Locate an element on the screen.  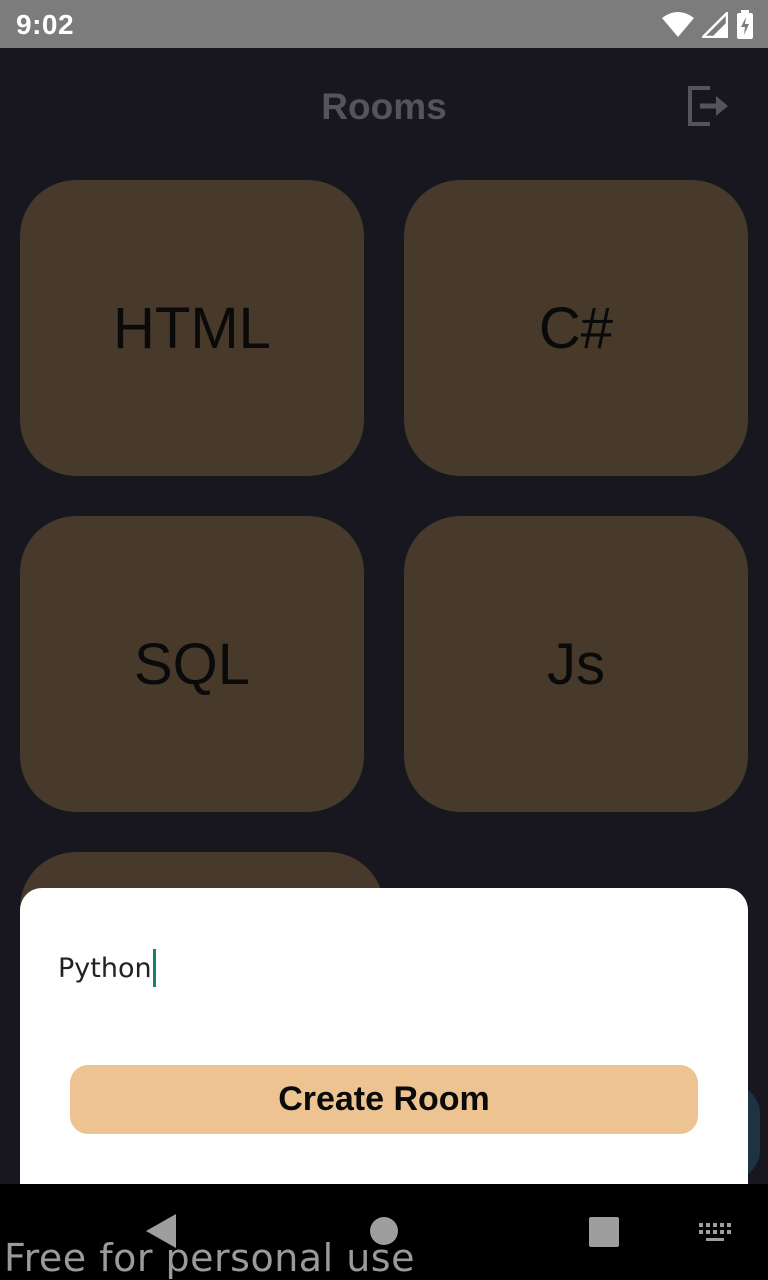
watermark-text: Free for personal use is located at coordinates (209, 1258).